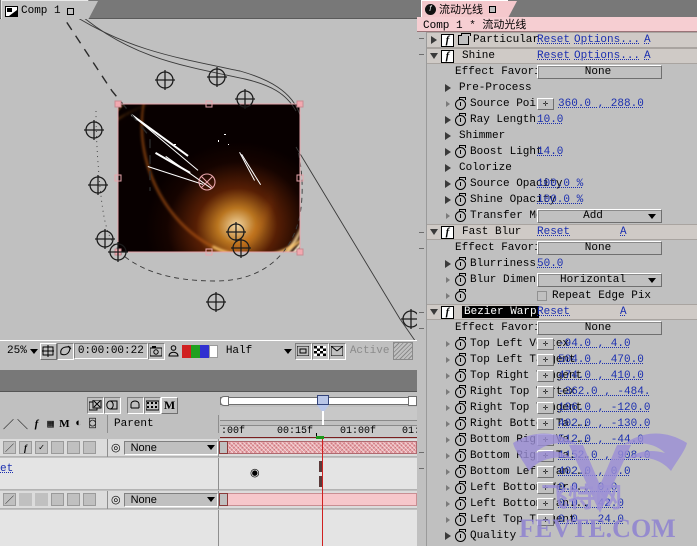 The image size is (697, 546). Describe the element at coordinates (25, 447) in the screenshot. I see `fx-toggle: f` at that location.